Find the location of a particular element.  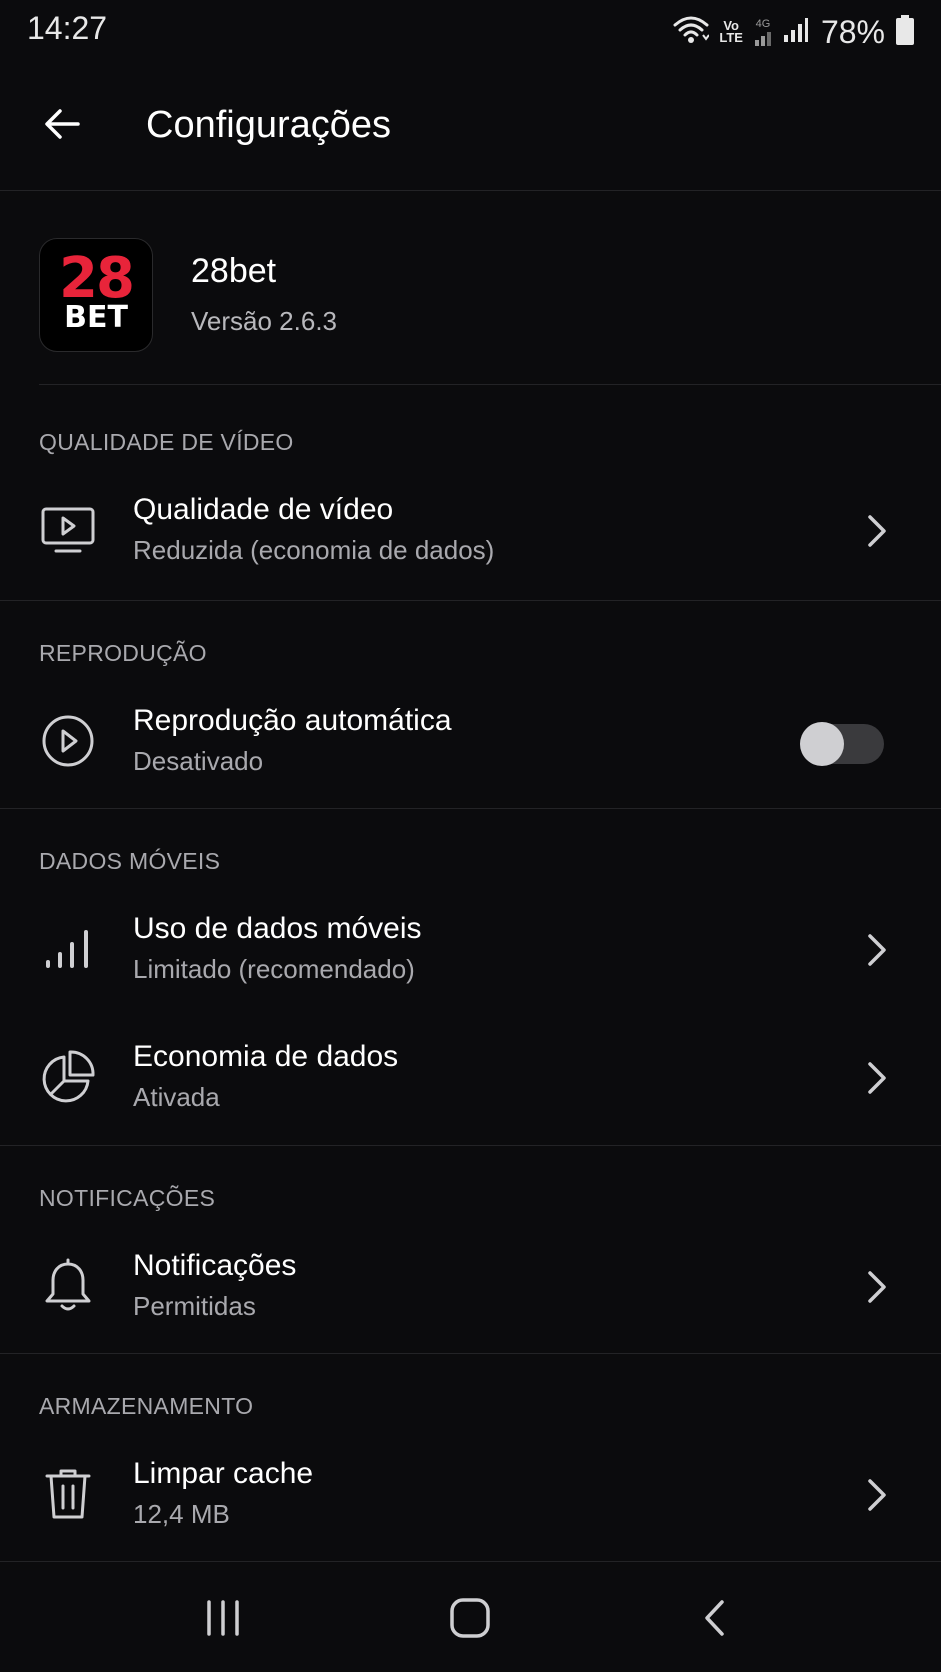

row-subtitle: Limitado (recomendado) is located at coordinates (274, 969).